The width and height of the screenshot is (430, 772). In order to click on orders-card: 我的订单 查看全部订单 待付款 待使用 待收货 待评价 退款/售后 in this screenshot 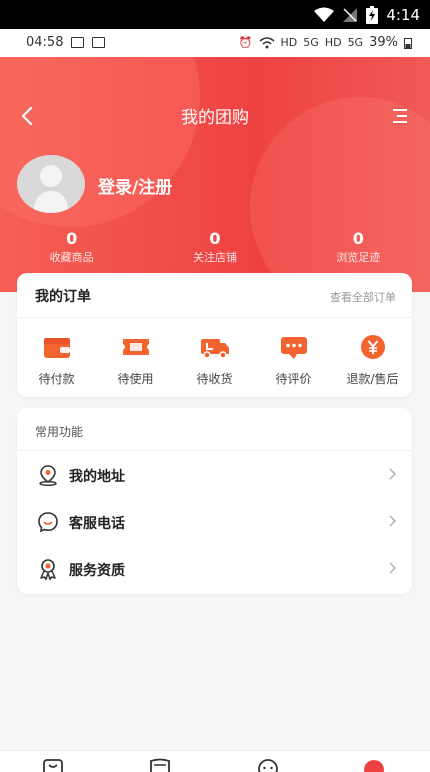, I will do `click(214, 335)`.